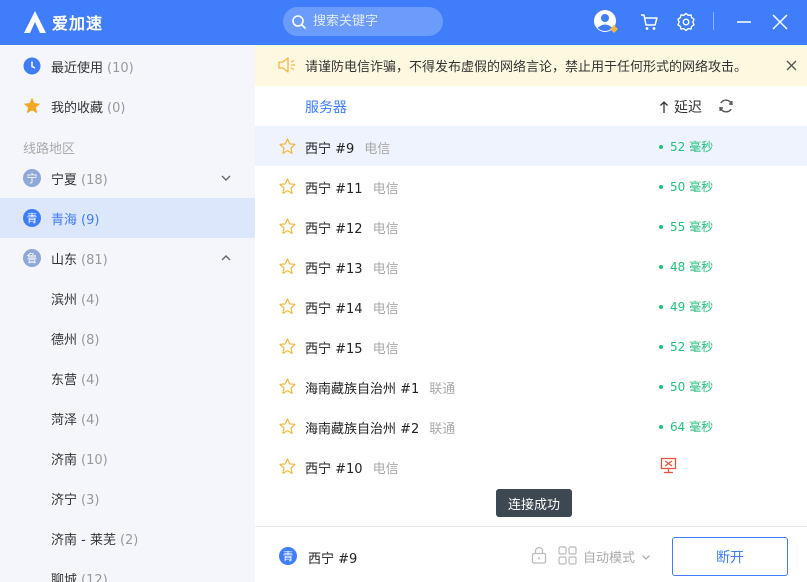 The height and width of the screenshot is (582, 807). I want to click on server-isp: 联通, so click(442, 429).